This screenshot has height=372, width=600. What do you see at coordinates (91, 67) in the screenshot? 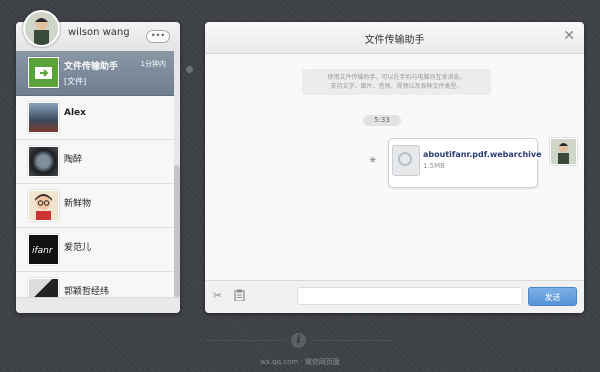
I see `contact-name: 文件传输助手` at bounding box center [91, 67].